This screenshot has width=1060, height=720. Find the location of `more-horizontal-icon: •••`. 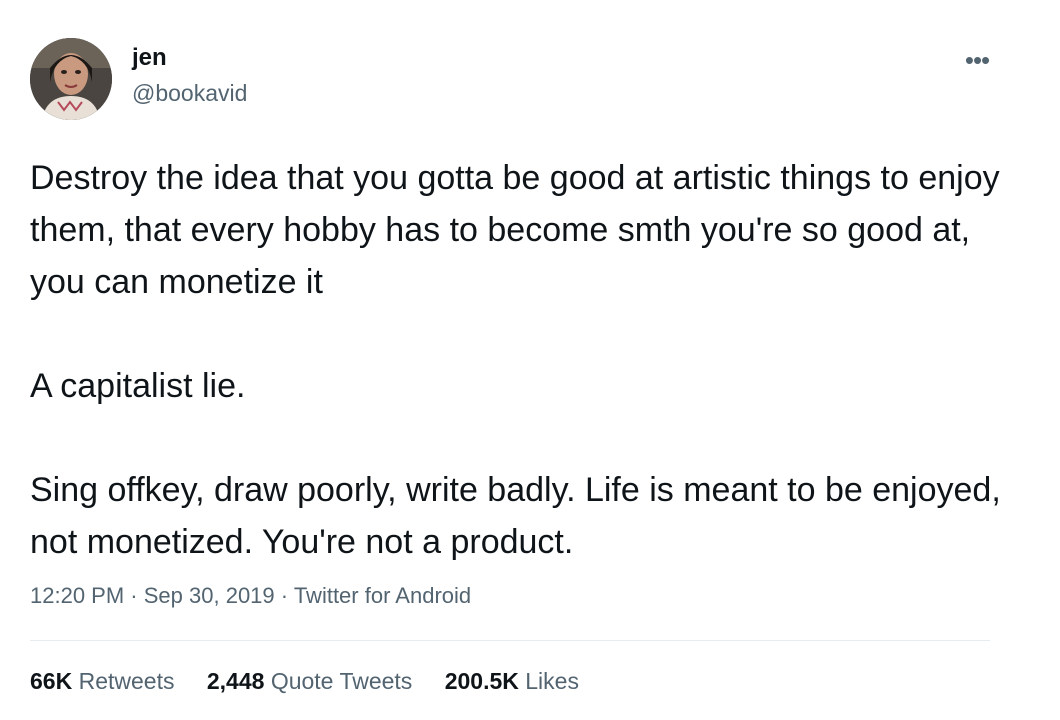

more-horizontal-icon: ••• is located at coordinates (977, 60).